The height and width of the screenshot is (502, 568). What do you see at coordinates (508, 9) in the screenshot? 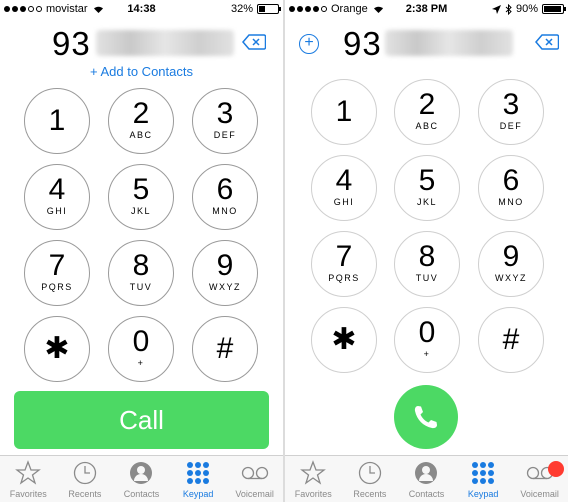
I see `bluetooth-icon` at bounding box center [508, 9].